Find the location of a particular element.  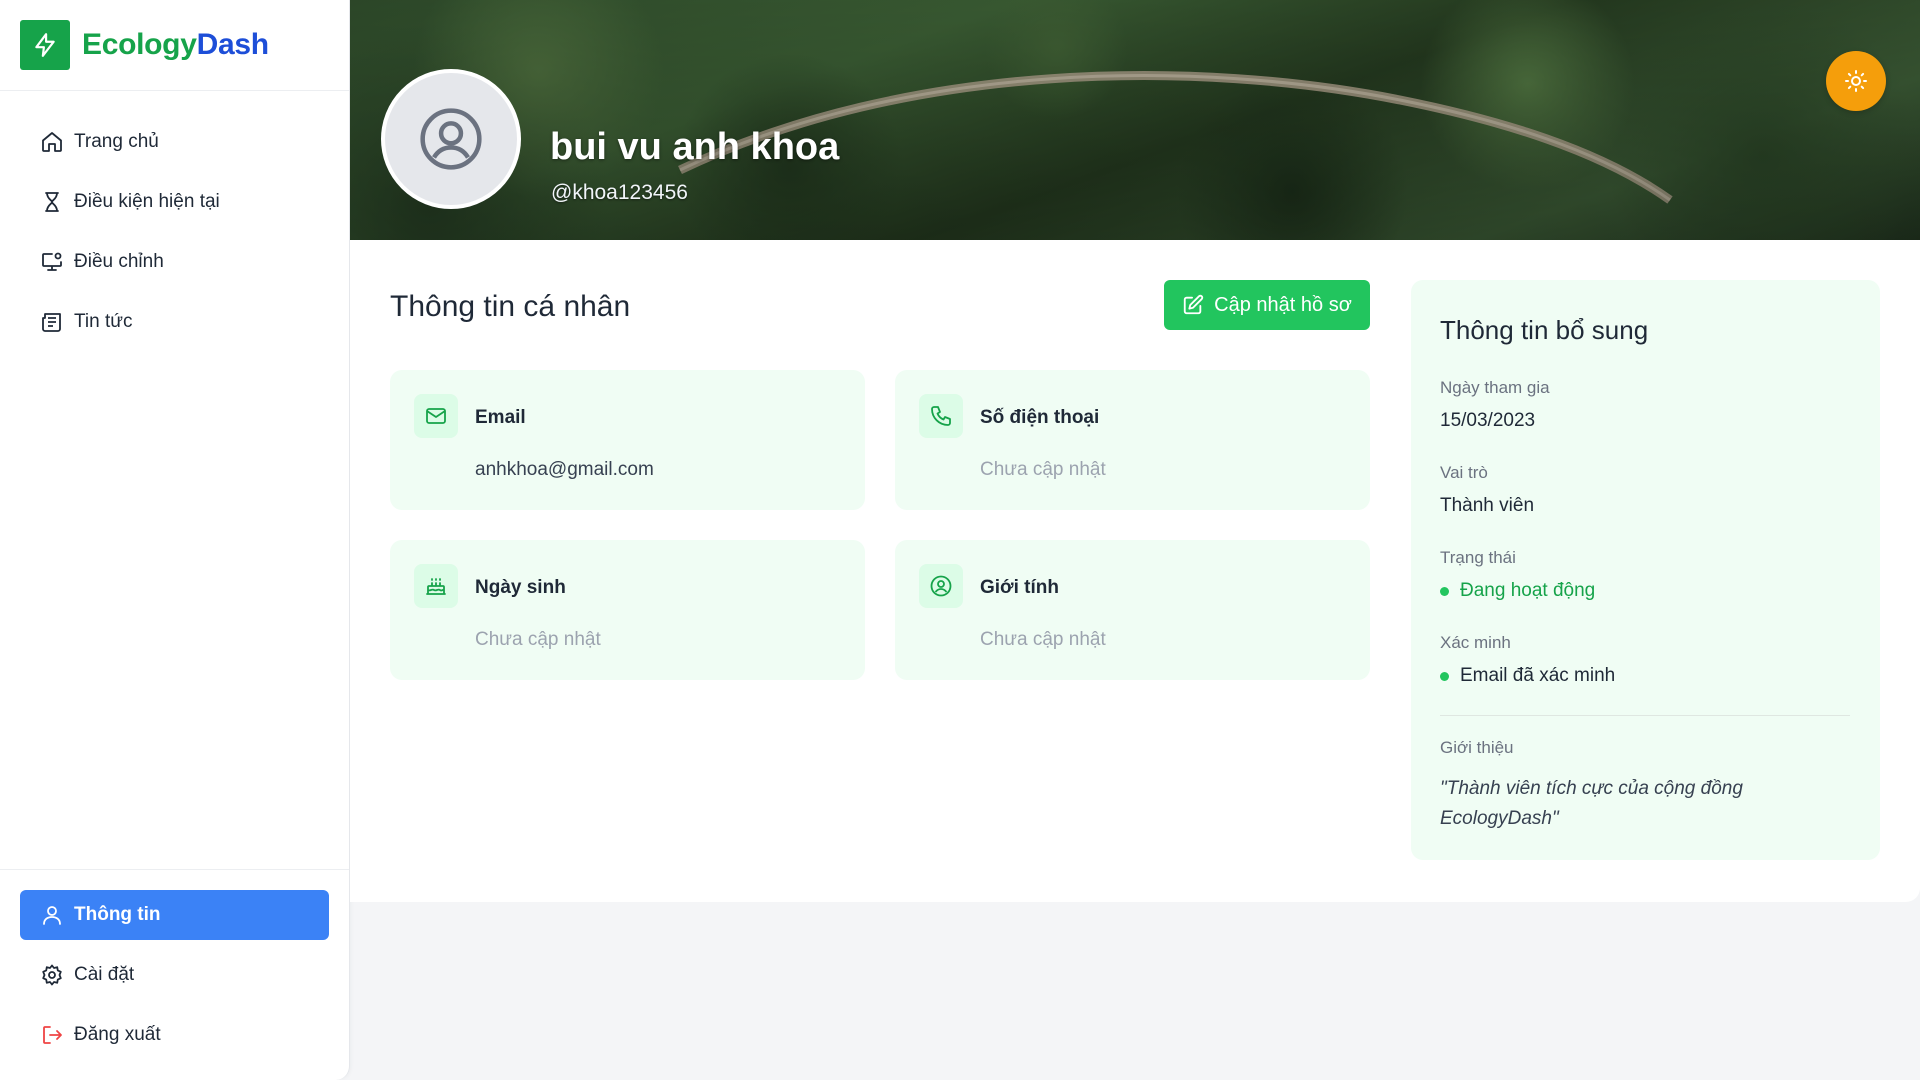

nav-item-label: Trang chủ is located at coordinates (116, 141).